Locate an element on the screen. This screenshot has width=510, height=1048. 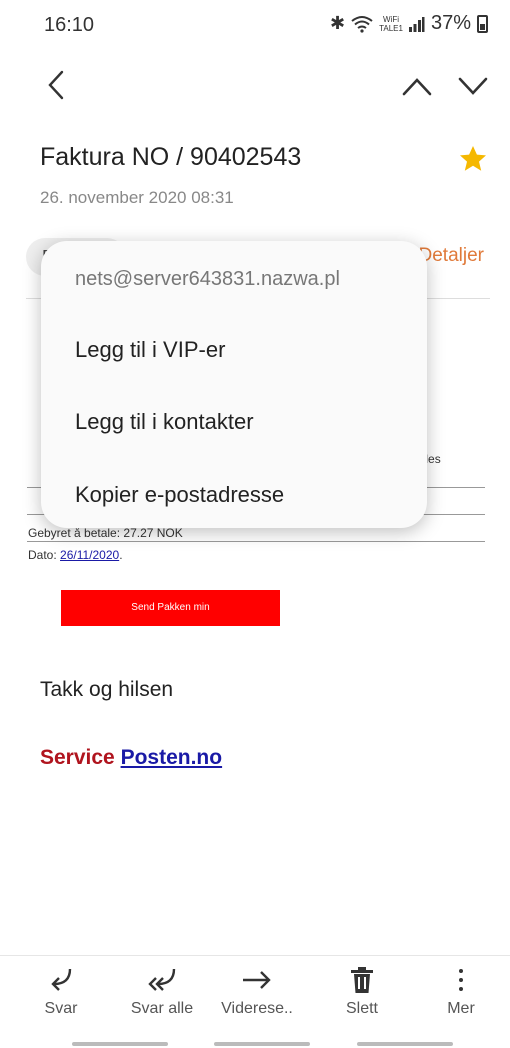
posten-link: Posten.no is located at coordinates (172, 757).